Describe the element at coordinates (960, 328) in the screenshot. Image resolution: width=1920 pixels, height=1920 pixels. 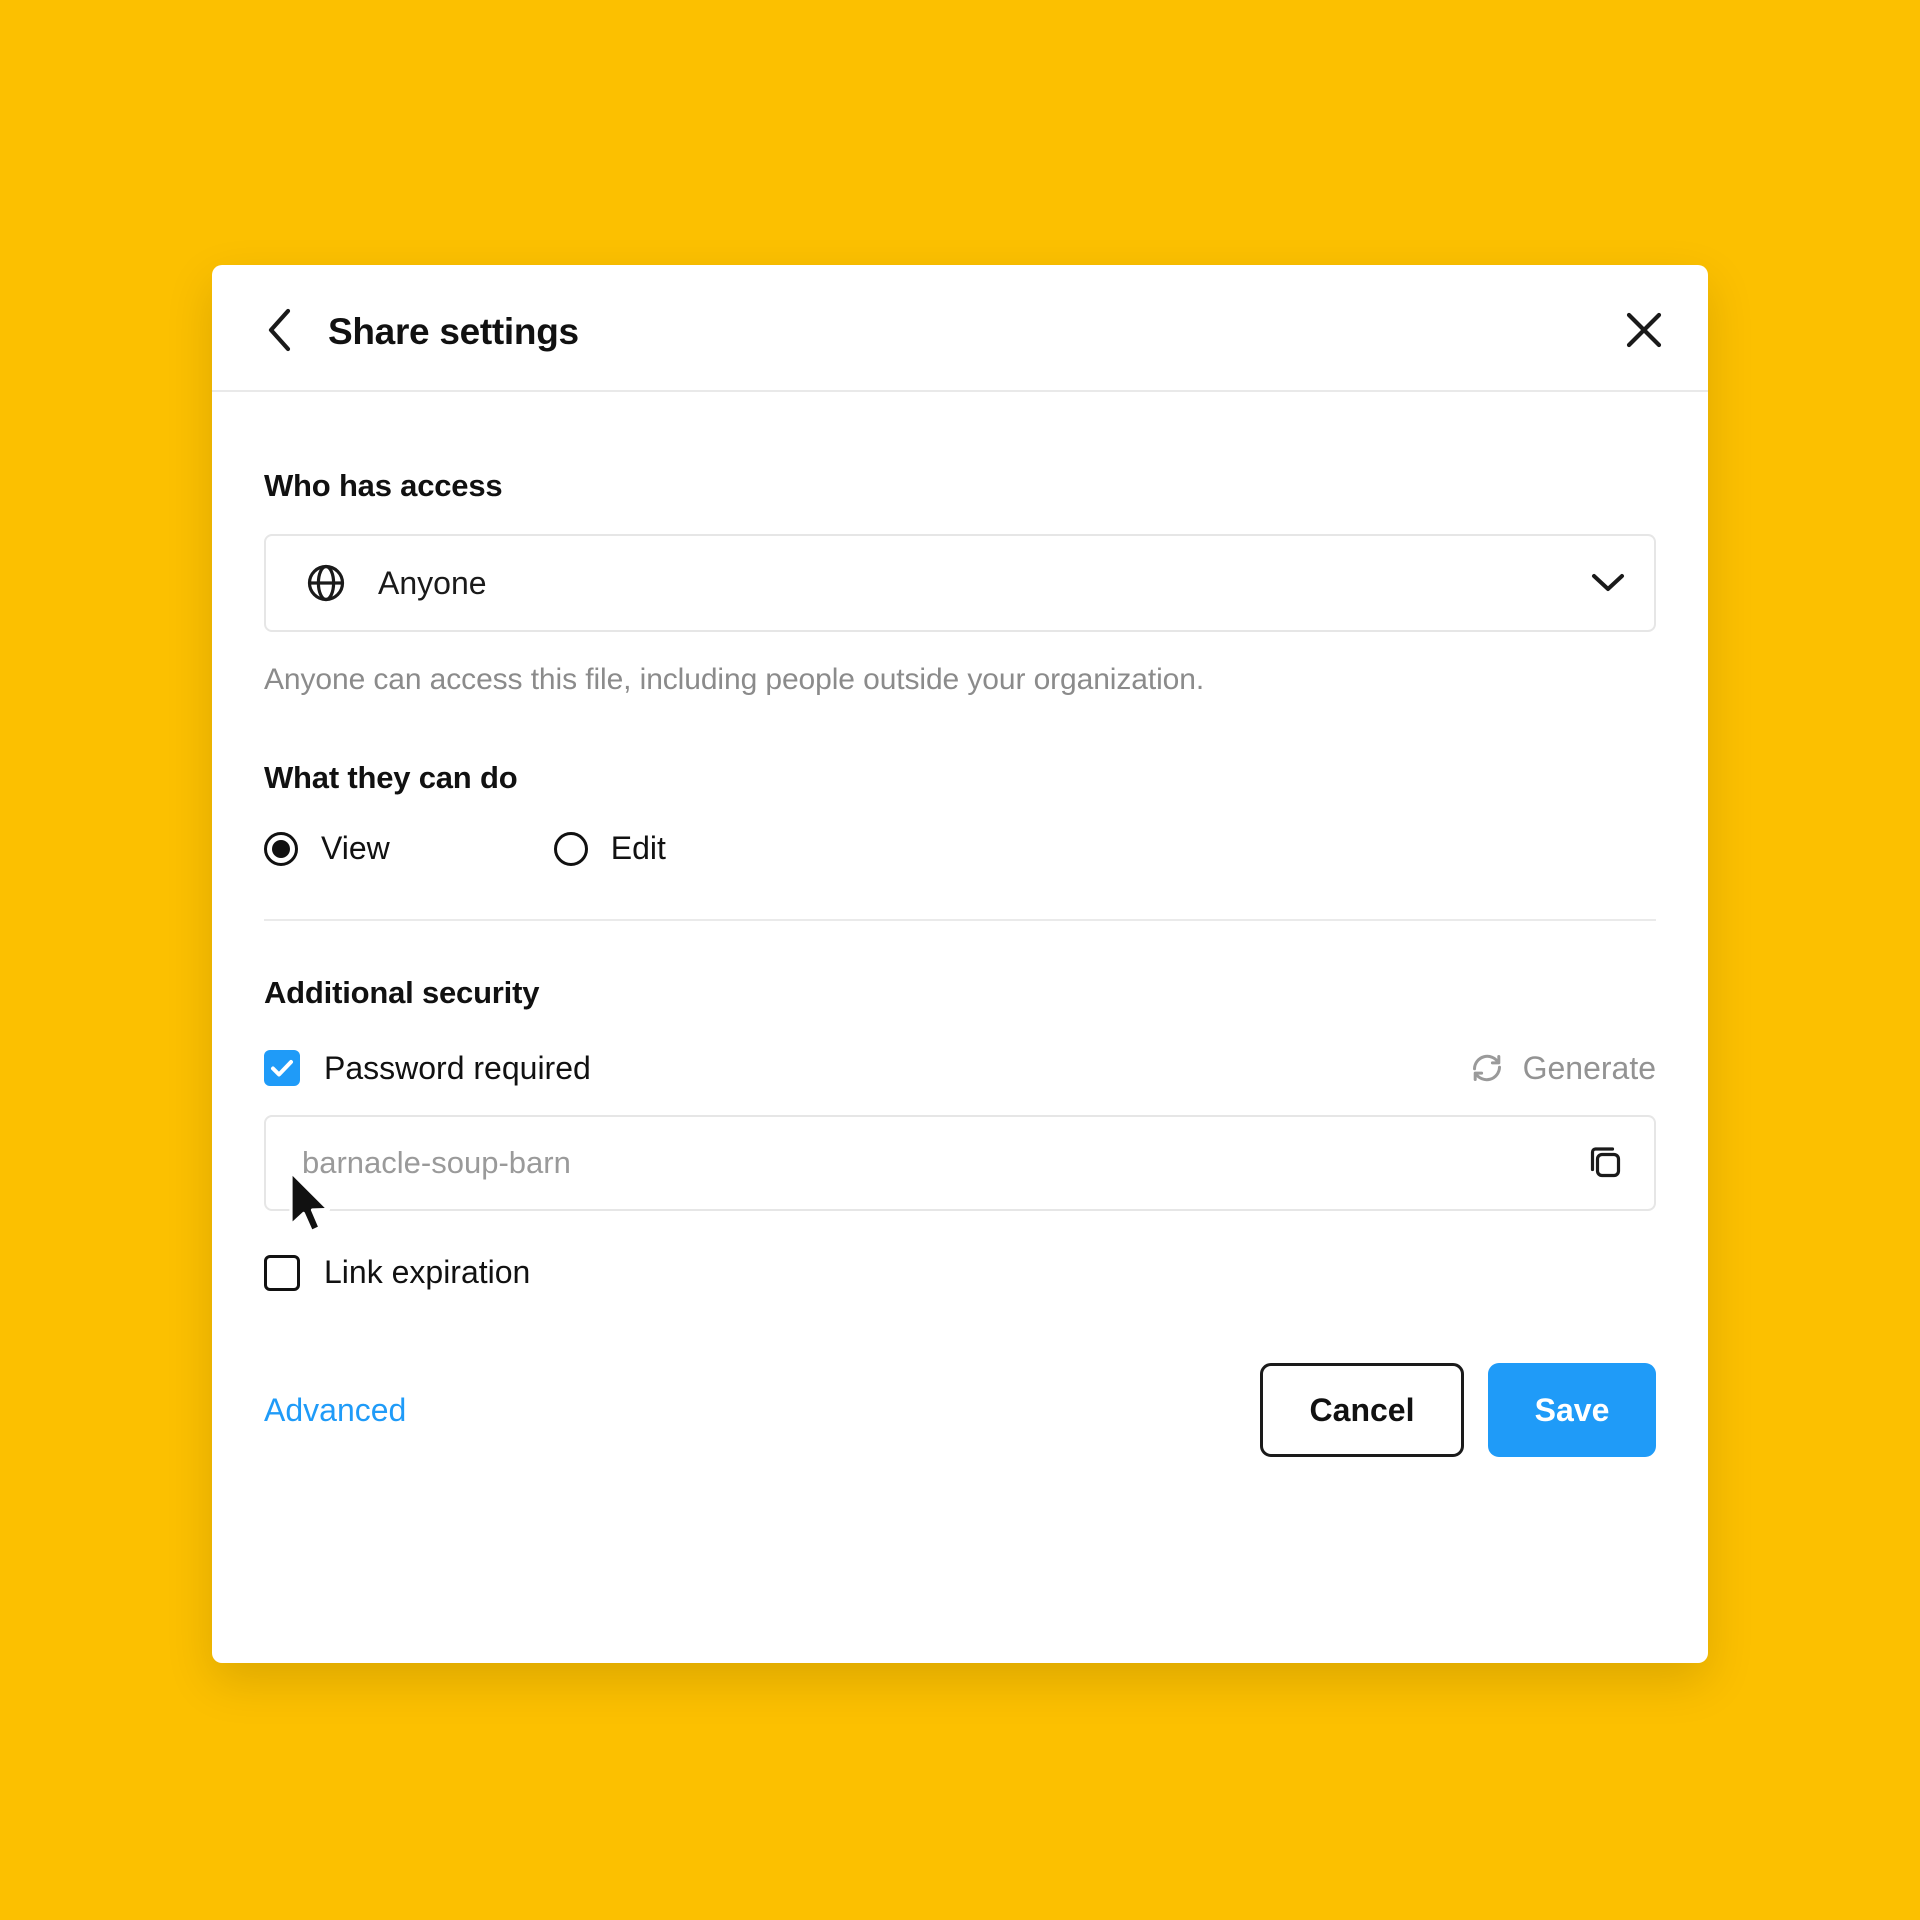
I see `modal-header: Share settings` at that location.